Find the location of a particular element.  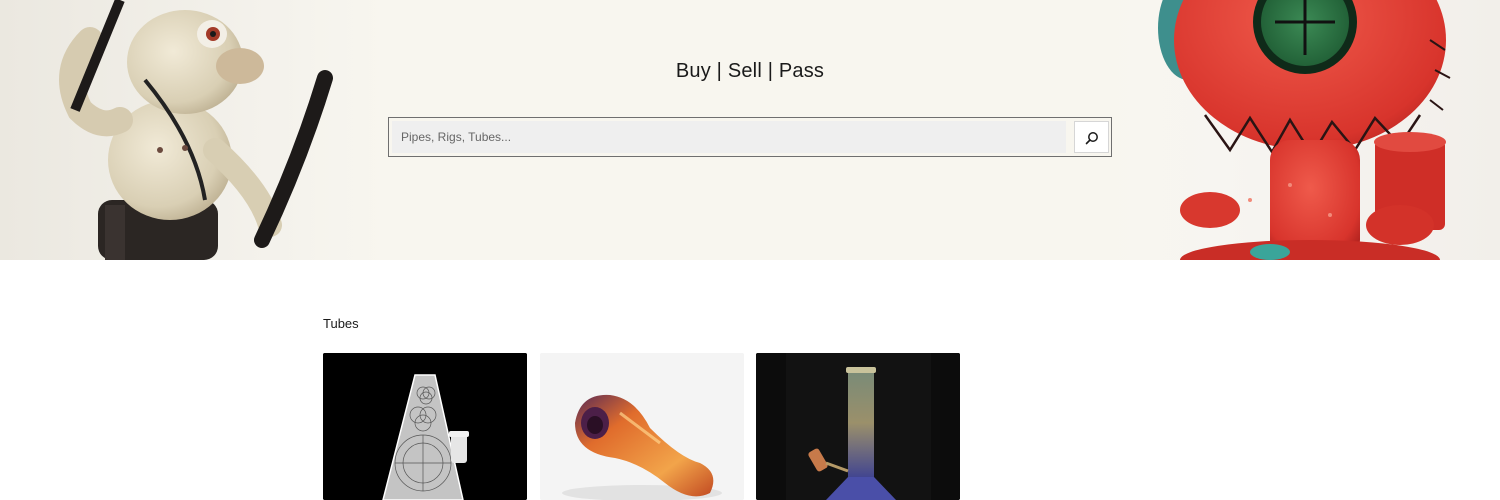

search-icon is located at coordinates (1091, 138).